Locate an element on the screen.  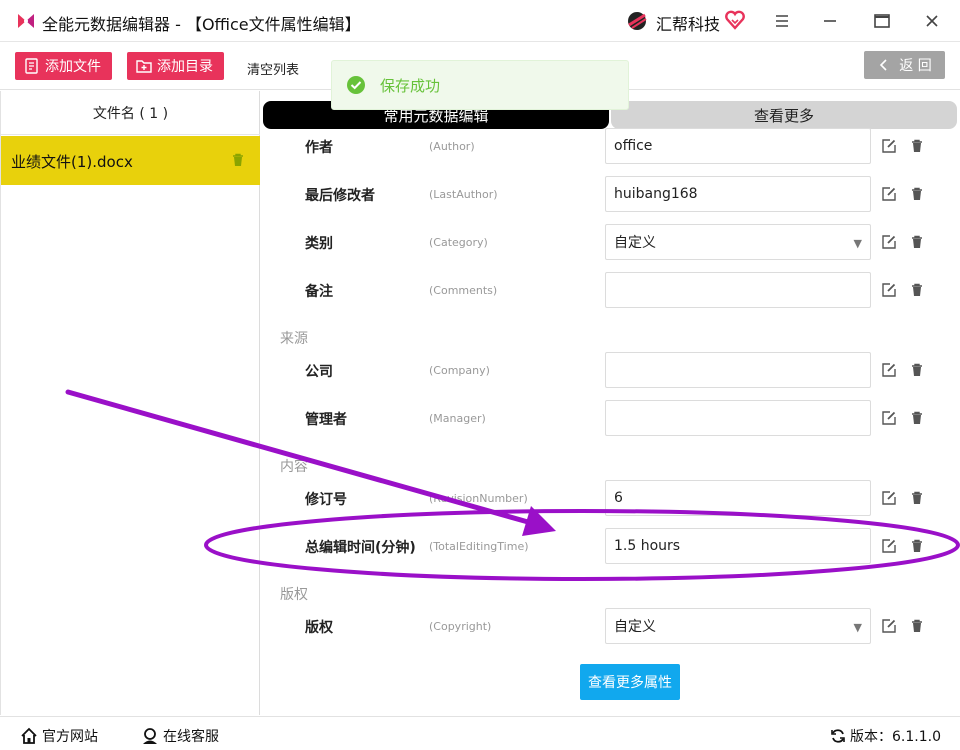
category-select: 自定义 ▼ is located at coordinates (738, 242).